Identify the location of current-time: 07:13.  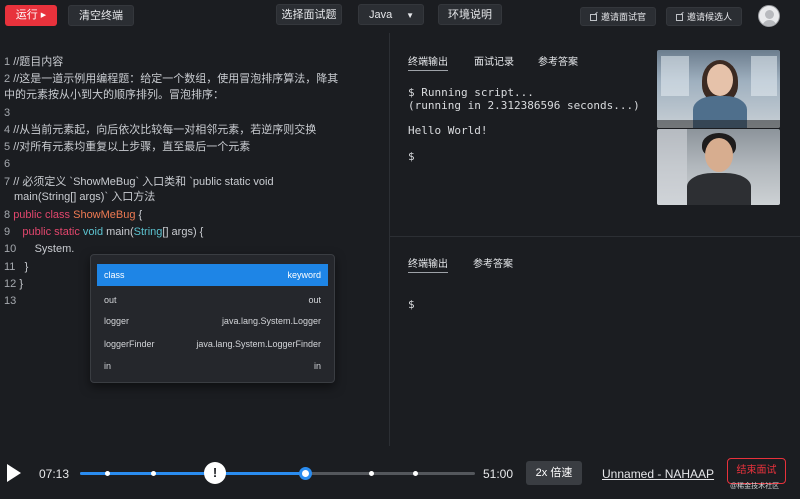
(54, 474).